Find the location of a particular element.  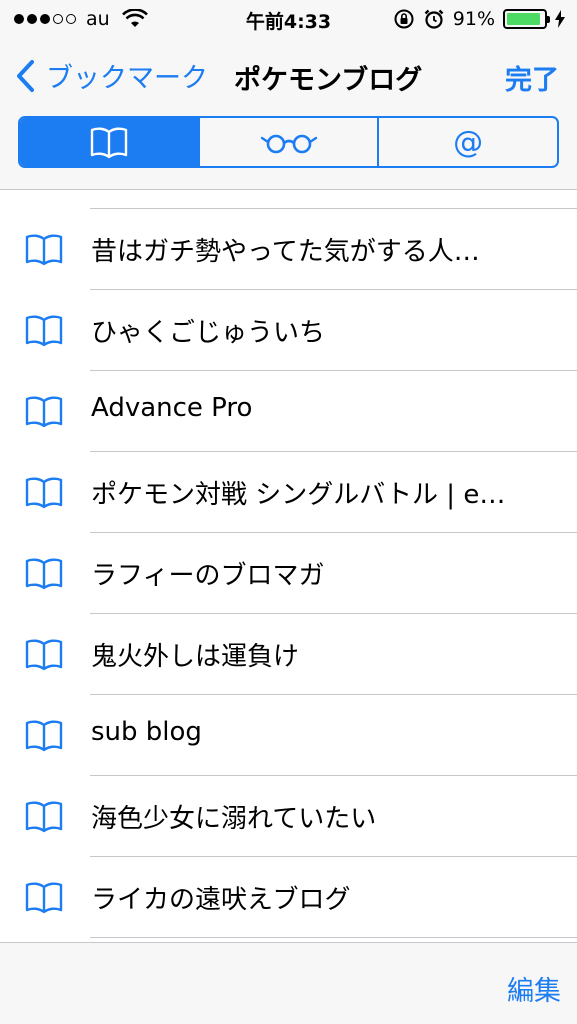

book-icon is located at coordinates (109, 143).